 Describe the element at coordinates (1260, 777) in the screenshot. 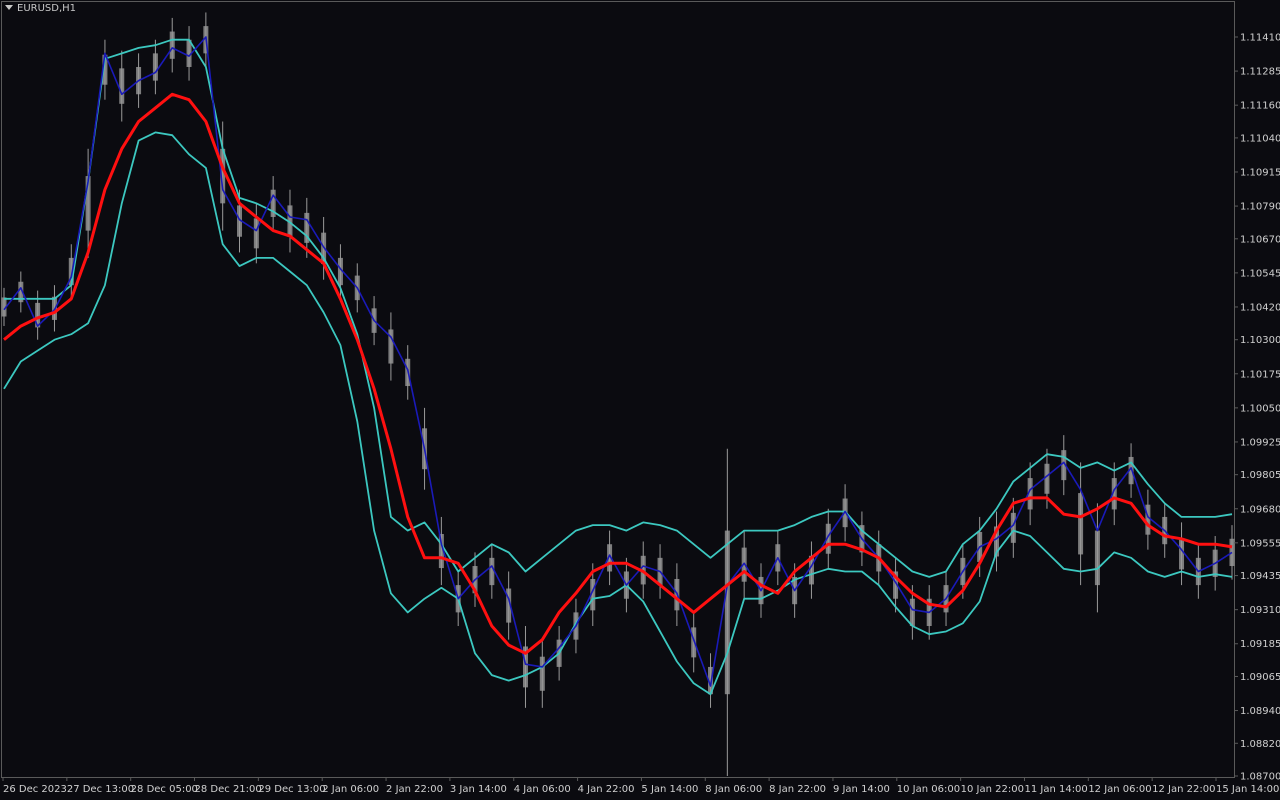

I see `y-tick-label: 1.08700` at that location.